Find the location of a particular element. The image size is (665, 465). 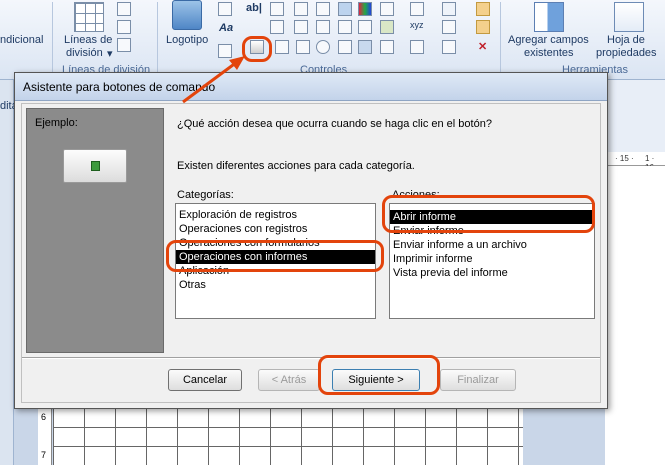

page-break-icon is located at coordinates (345, 27).